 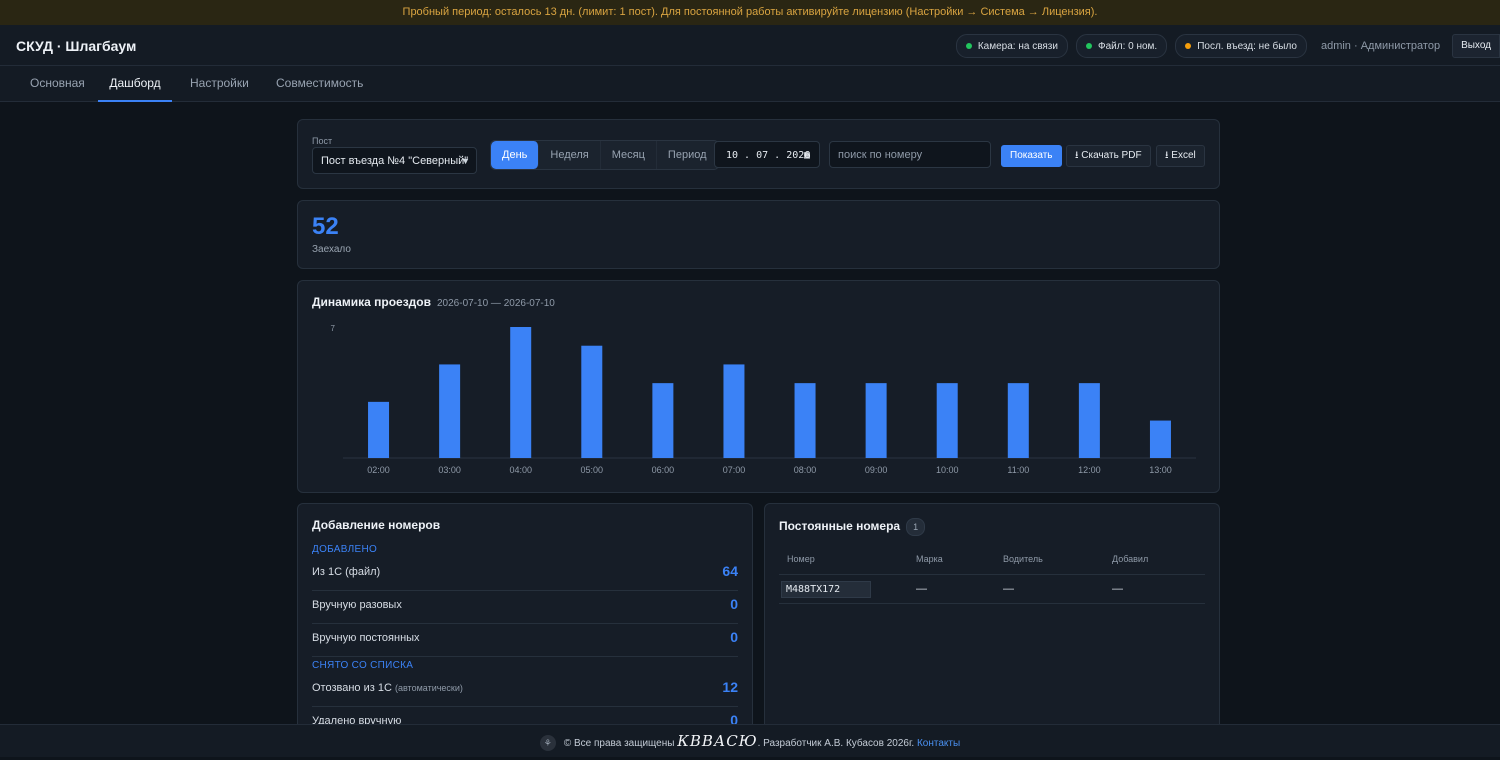 I want to click on stat-row: Из 1С (файл) 64, so click(x=525, y=574).